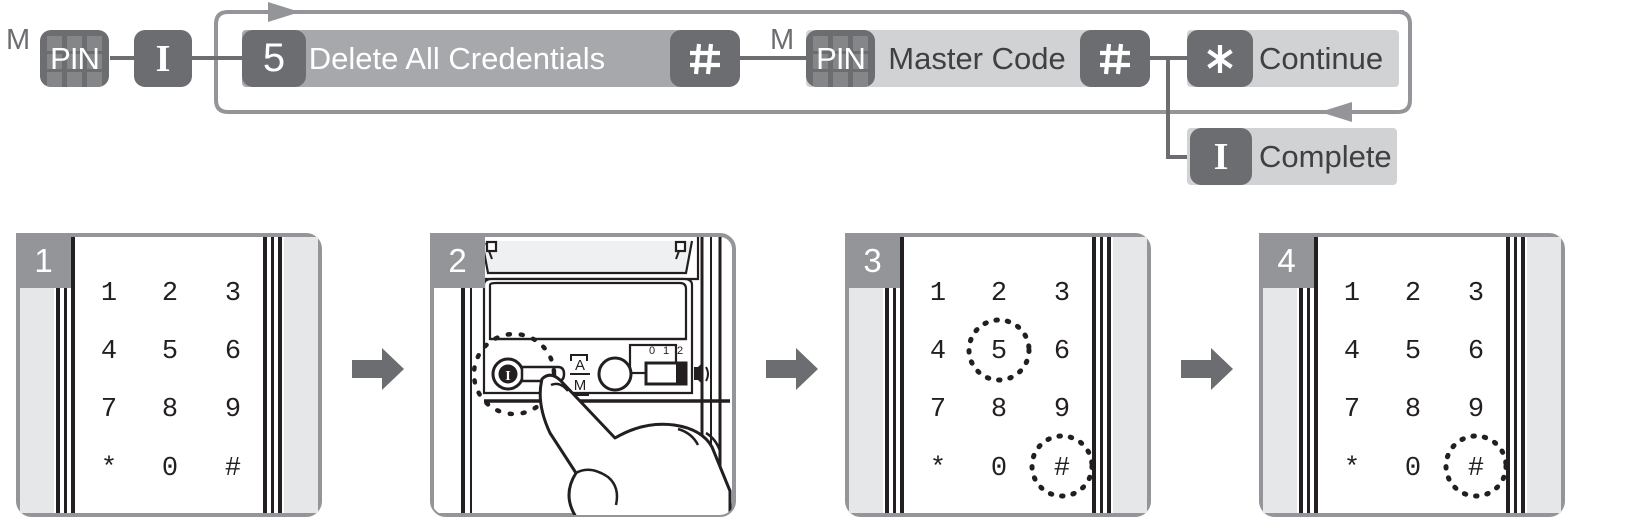 The width and height of the screenshot is (1637, 517). I want to click on delete-all-credentials-bar: Delete All Credentials, so click(475, 58).